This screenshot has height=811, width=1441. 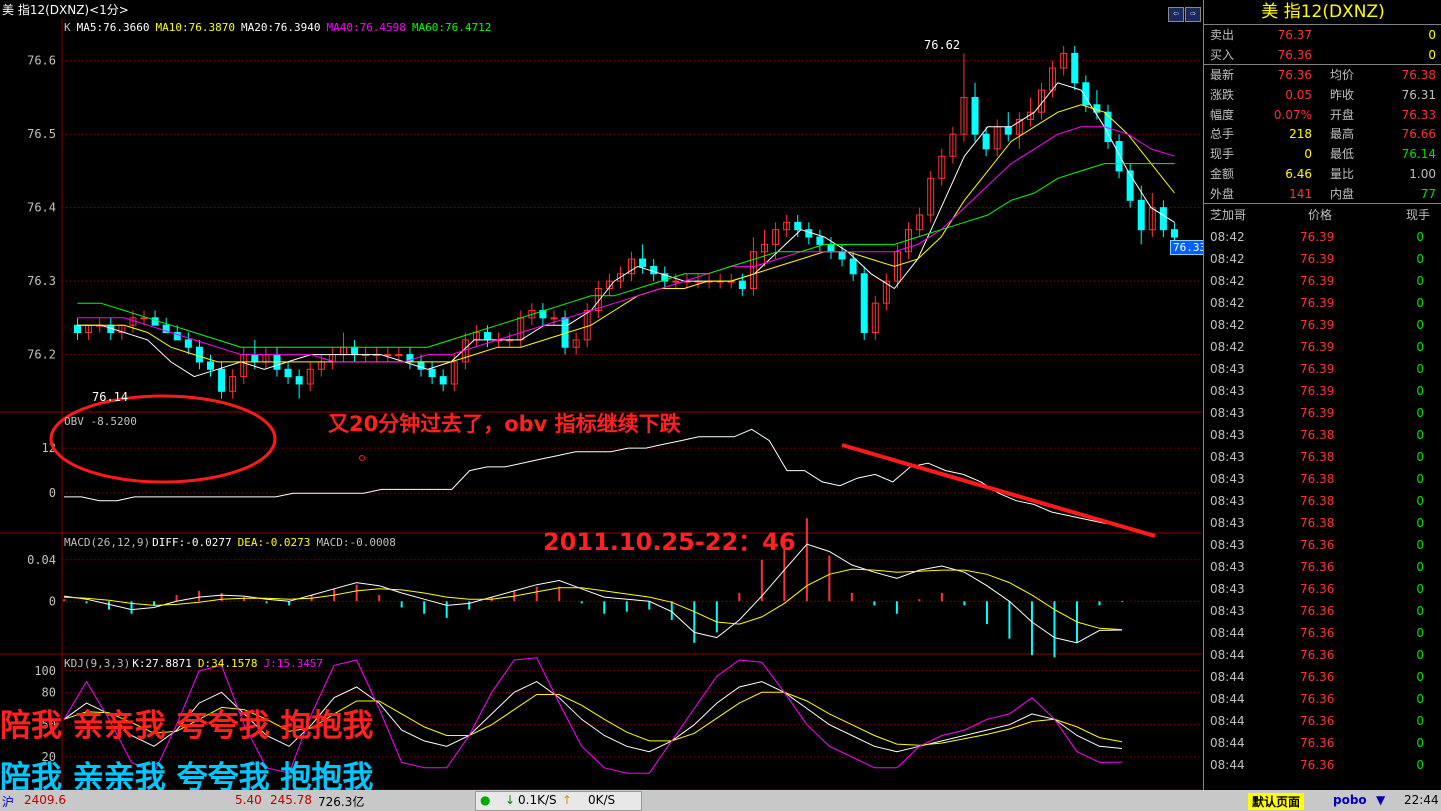 What do you see at coordinates (1222, 193) in the screenshot?
I see `stat-label: 外盘` at bounding box center [1222, 193].